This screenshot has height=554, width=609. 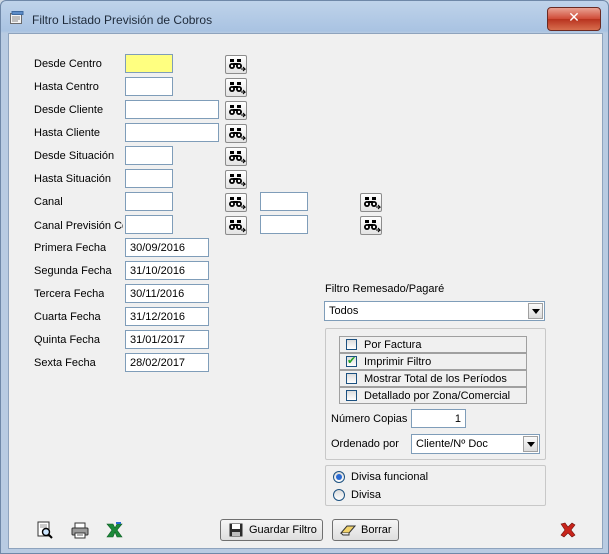 I want to click on desde-cliente-input, so click(x=172, y=109).